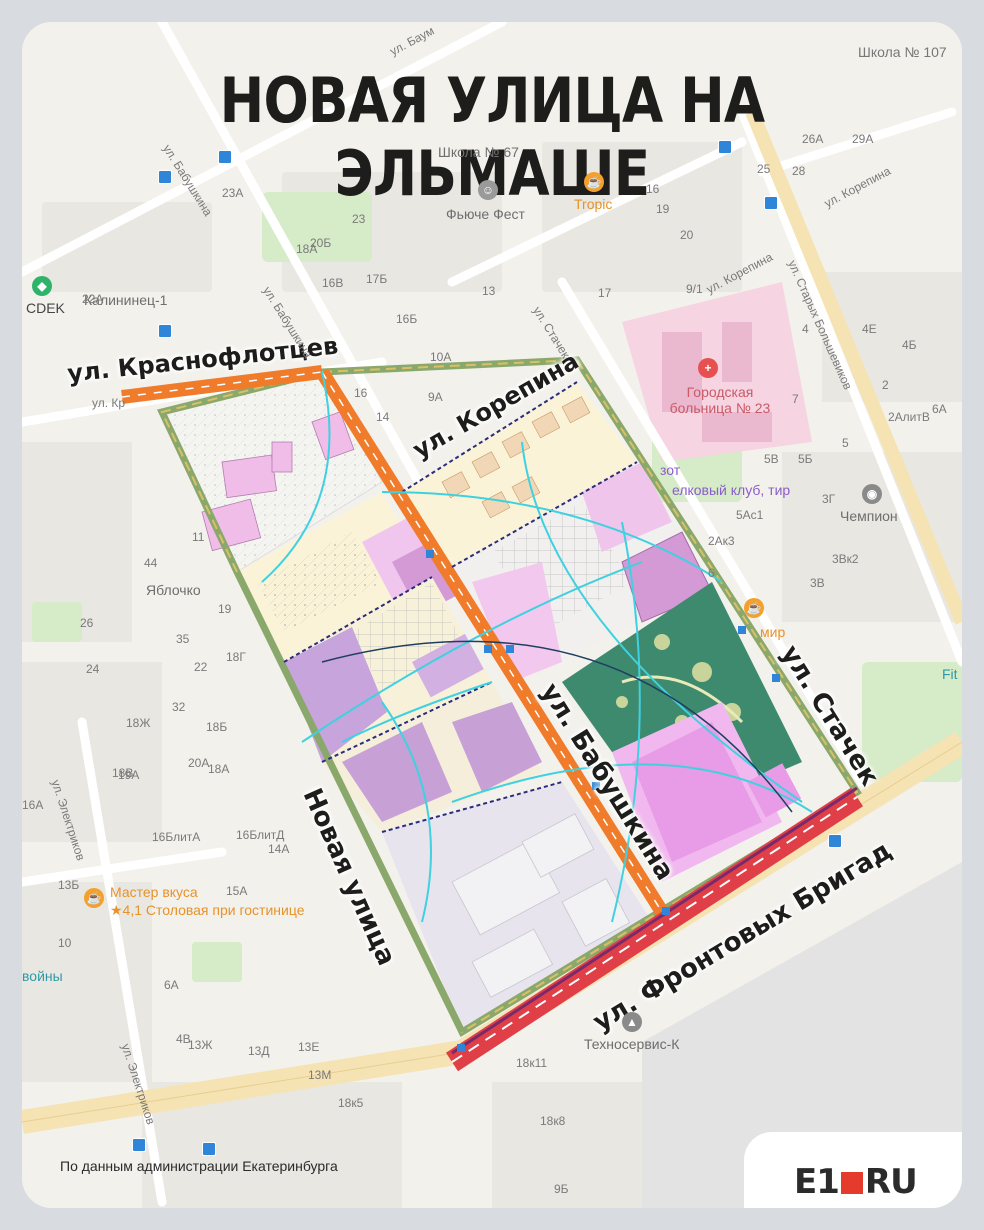  What do you see at coordinates (441, 357) in the screenshot?
I see `house-number: 10А` at bounding box center [441, 357].